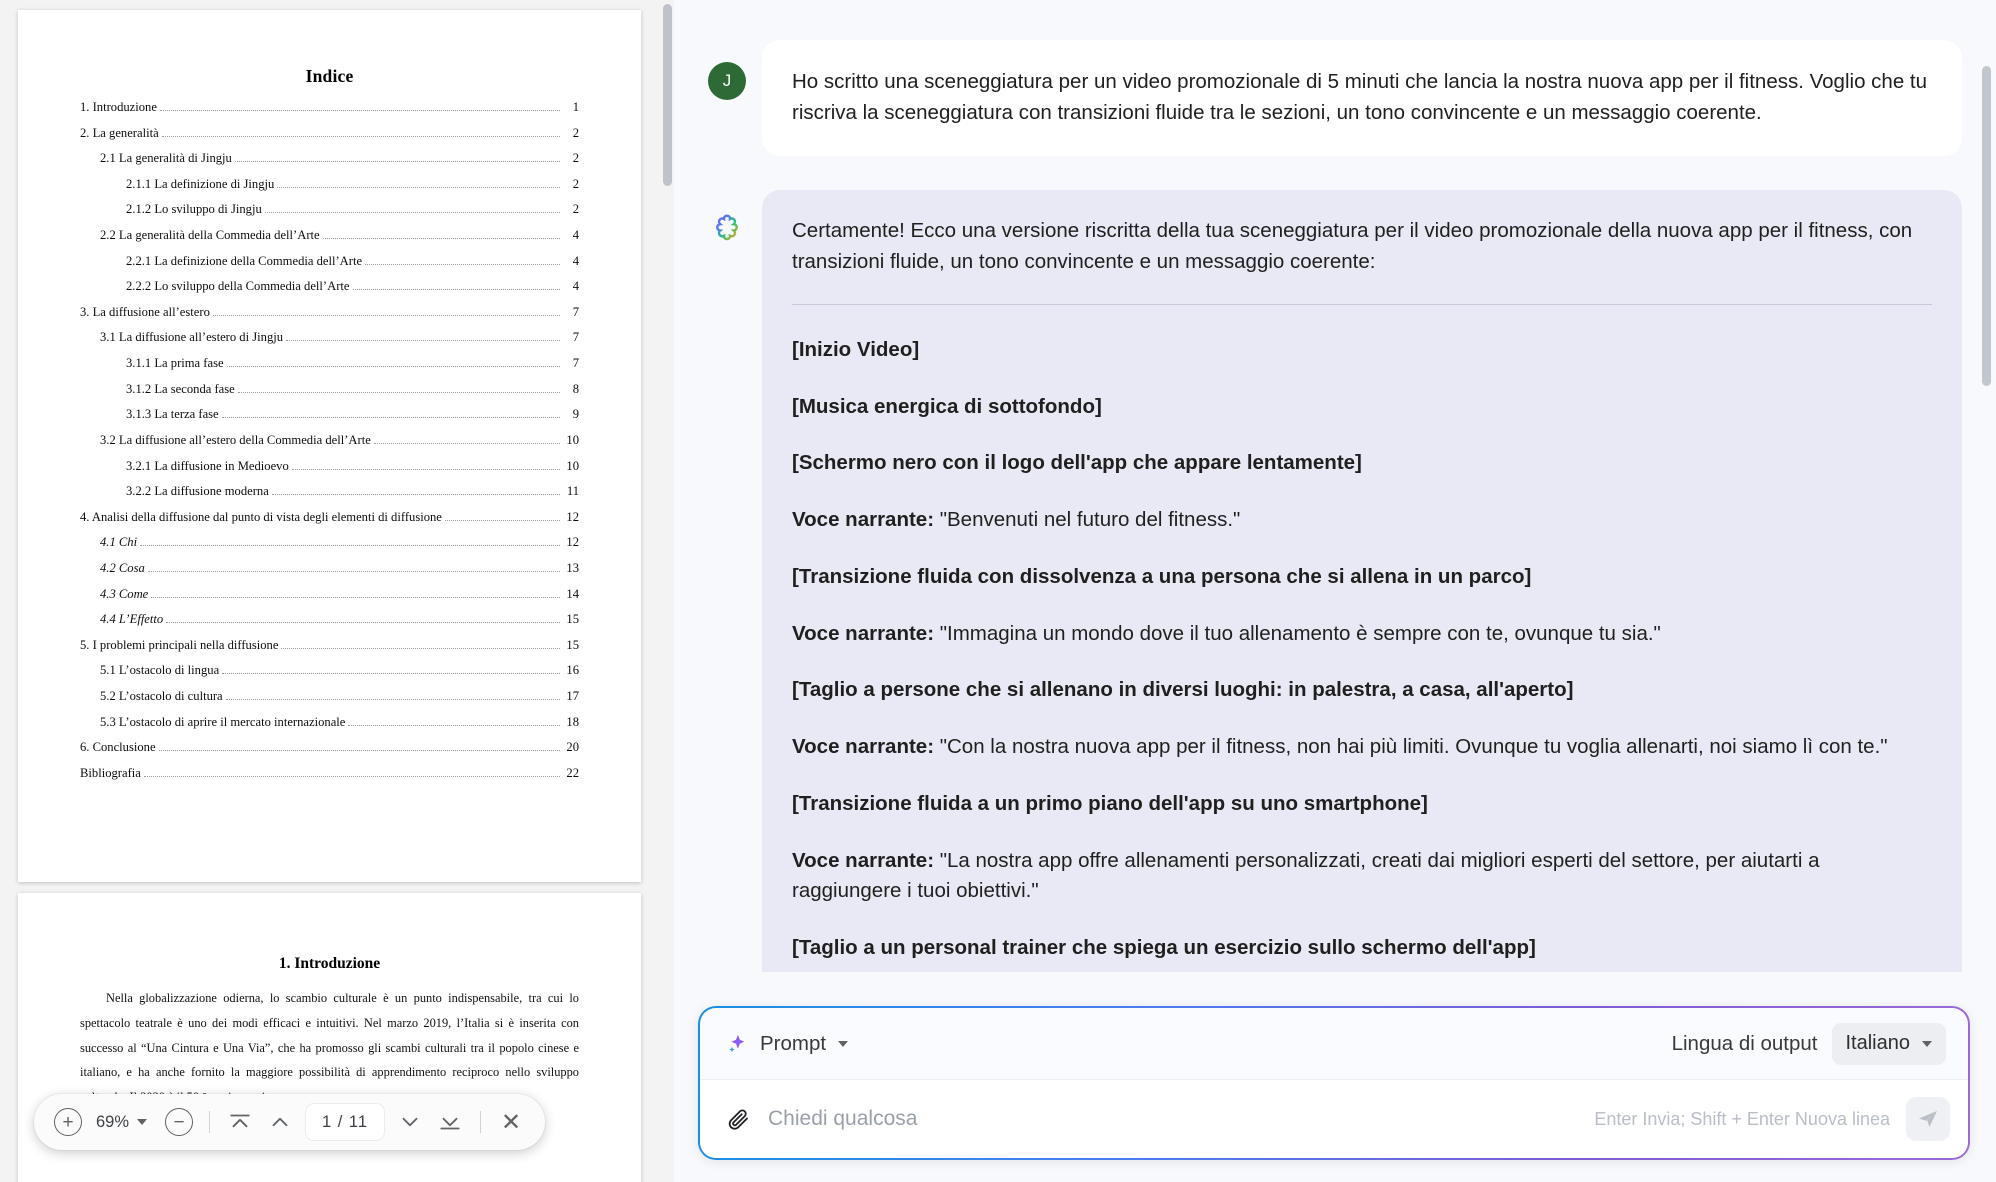  Describe the element at coordinates (1986, 478) in the screenshot. I see `chat-scrollbar` at that location.